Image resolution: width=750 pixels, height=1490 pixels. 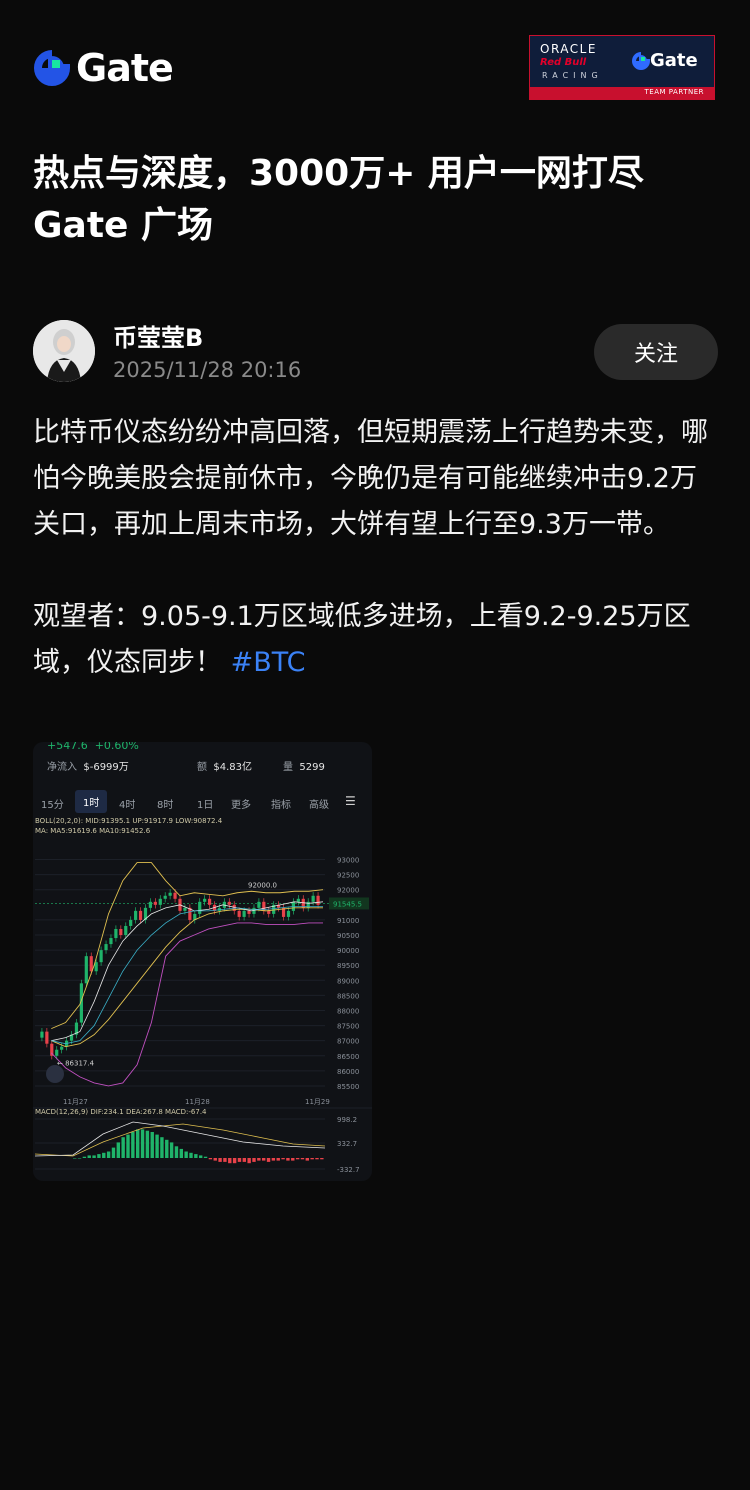 I want to click on boll-upper-line, so click(x=187, y=946).